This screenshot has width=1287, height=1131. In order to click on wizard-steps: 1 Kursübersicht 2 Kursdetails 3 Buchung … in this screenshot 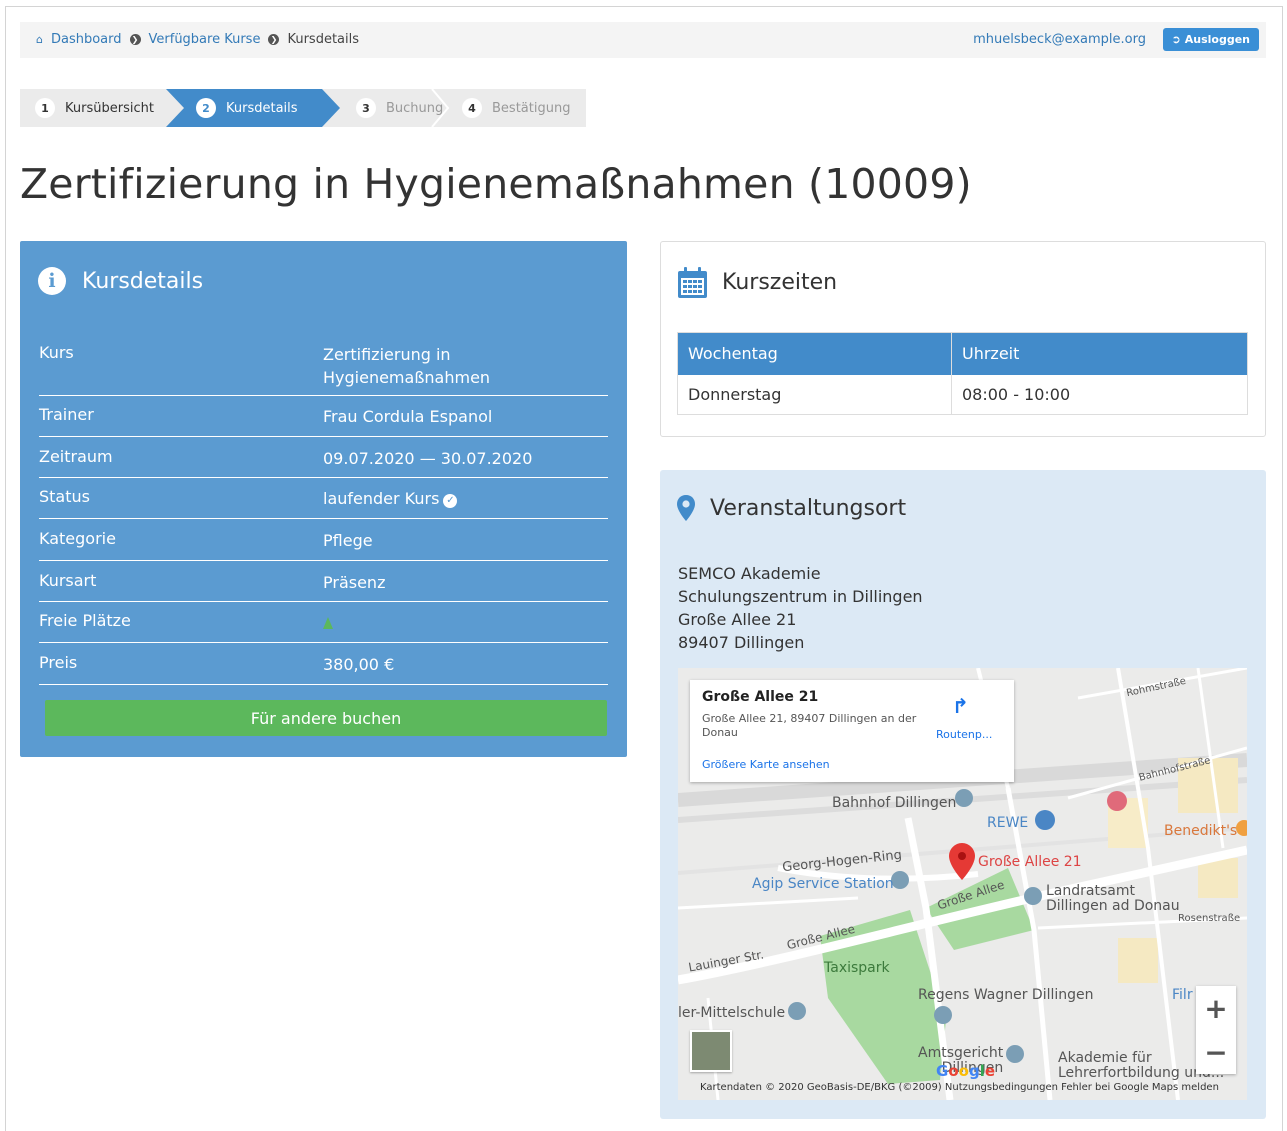, I will do `click(303, 108)`.